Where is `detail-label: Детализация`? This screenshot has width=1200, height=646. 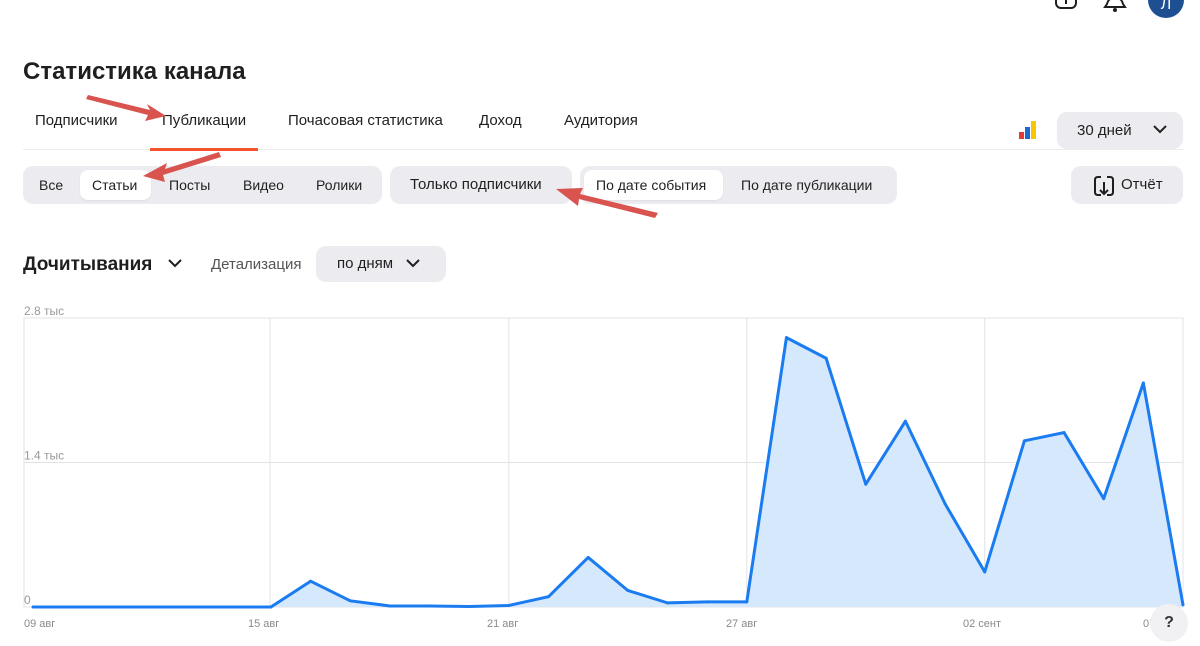
detail-label: Детализация is located at coordinates (256, 264).